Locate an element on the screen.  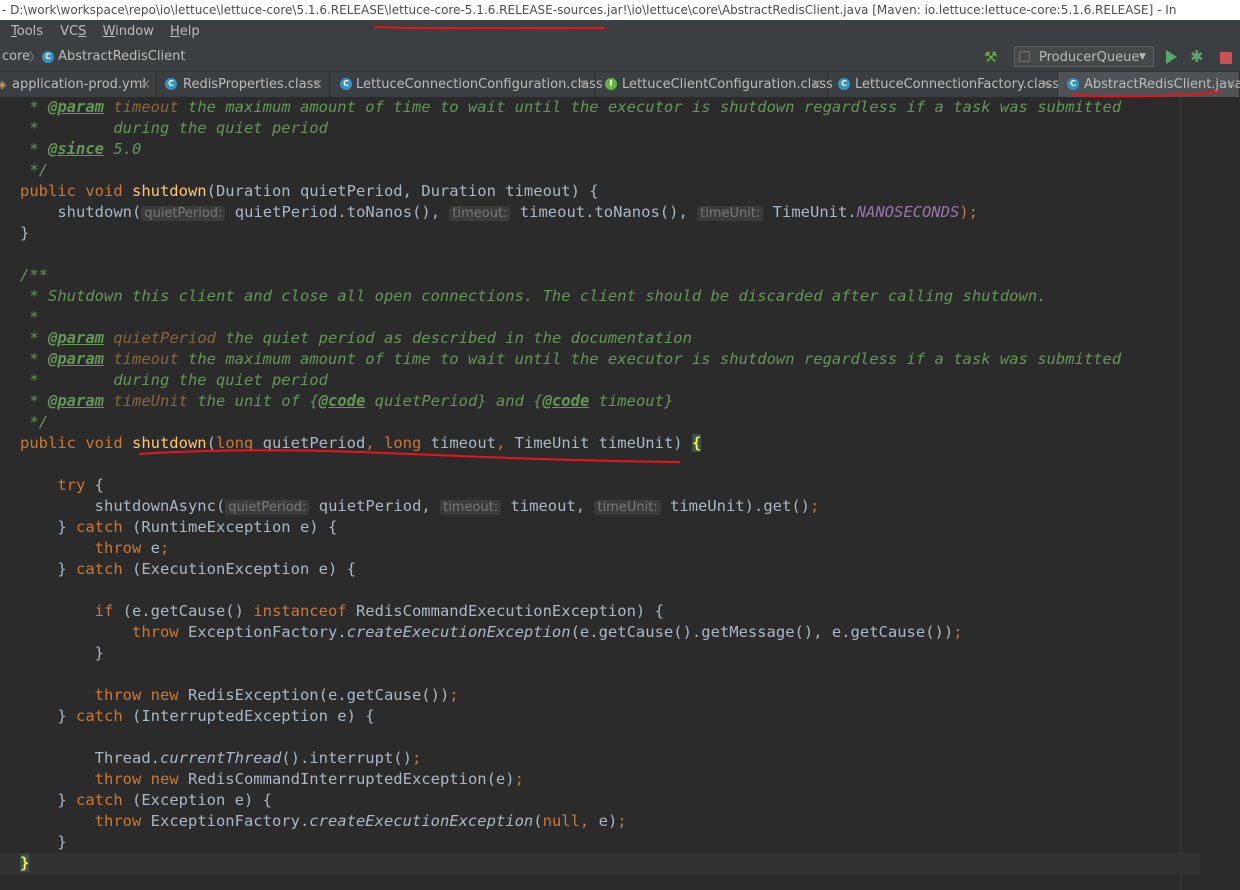
menu-bar: Tools VCS Window Help is located at coordinates (620, 31).